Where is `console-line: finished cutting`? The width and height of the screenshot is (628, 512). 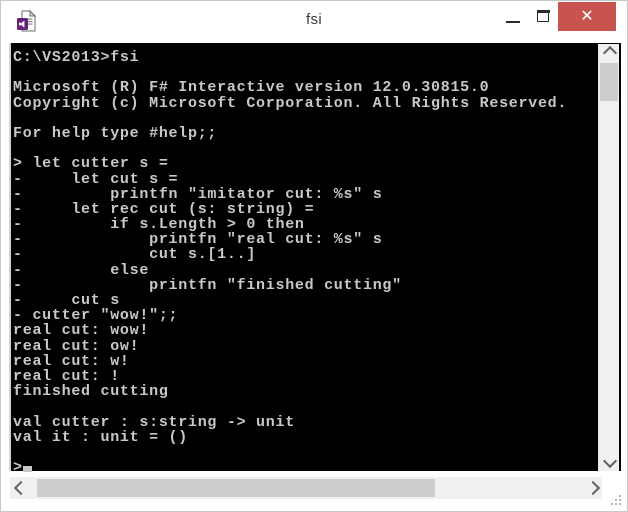 console-line: finished cutting is located at coordinates (91, 392).